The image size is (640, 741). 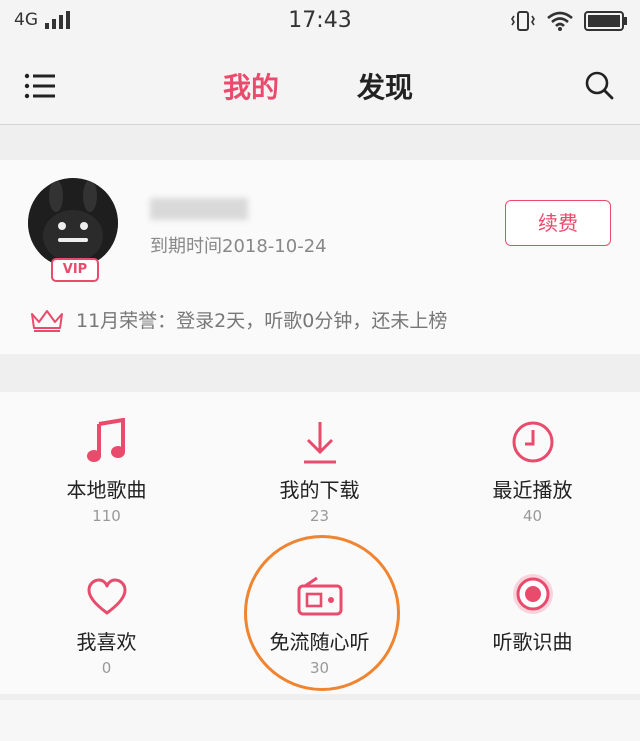 I want to click on status-icons, so click(x=569, y=21).